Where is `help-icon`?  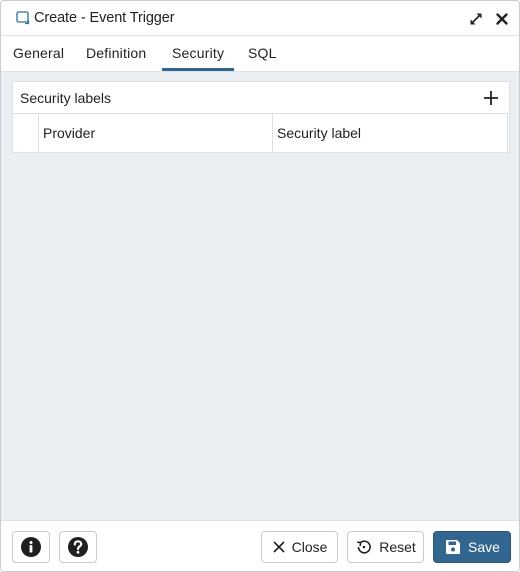
help-icon is located at coordinates (78, 547).